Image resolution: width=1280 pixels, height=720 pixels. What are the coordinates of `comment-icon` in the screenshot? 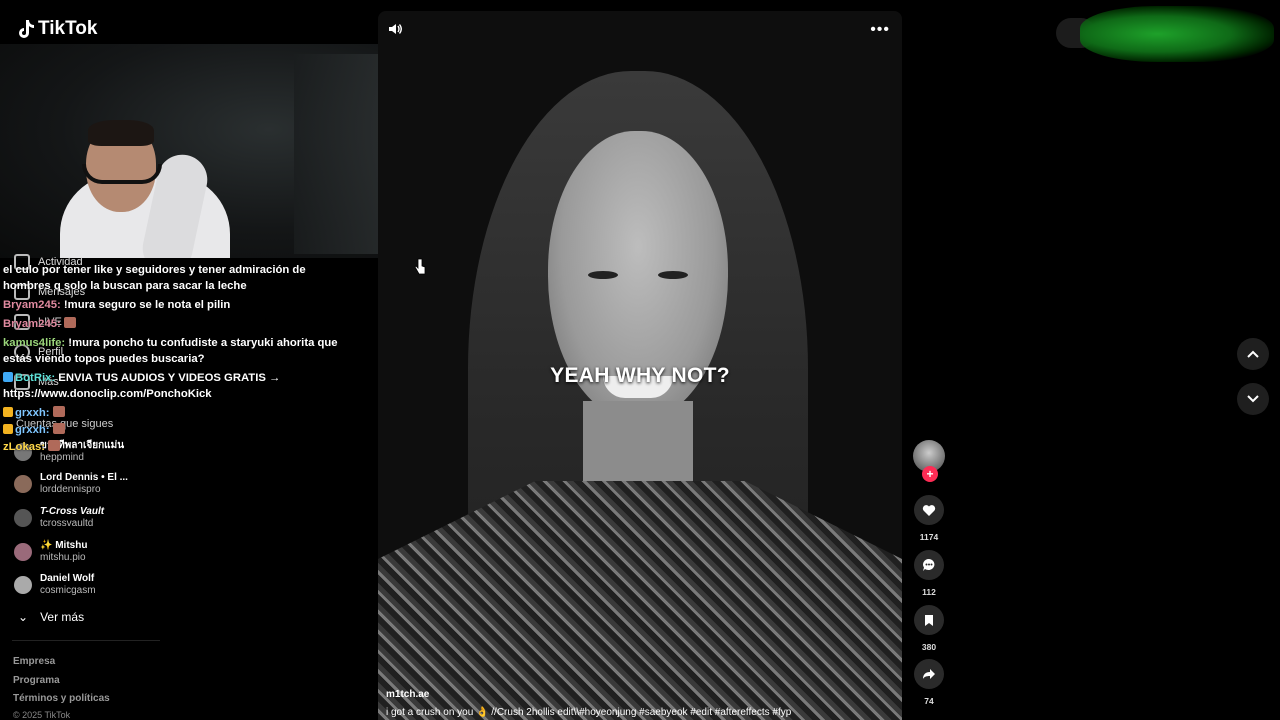 It's located at (929, 565).